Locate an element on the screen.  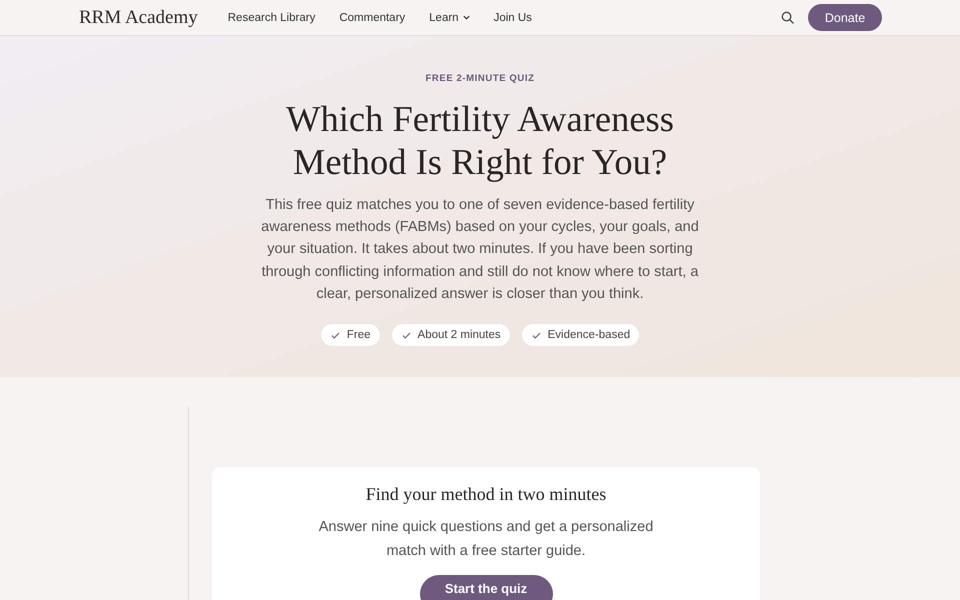
nav-link: Commentary is located at coordinates (372, 18).